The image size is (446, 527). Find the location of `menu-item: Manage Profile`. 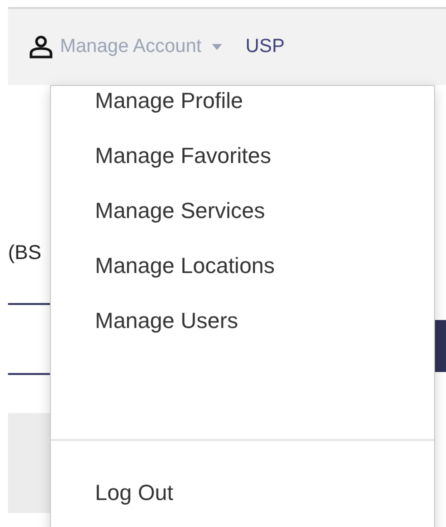

menu-item: Manage Profile is located at coordinates (264, 101).